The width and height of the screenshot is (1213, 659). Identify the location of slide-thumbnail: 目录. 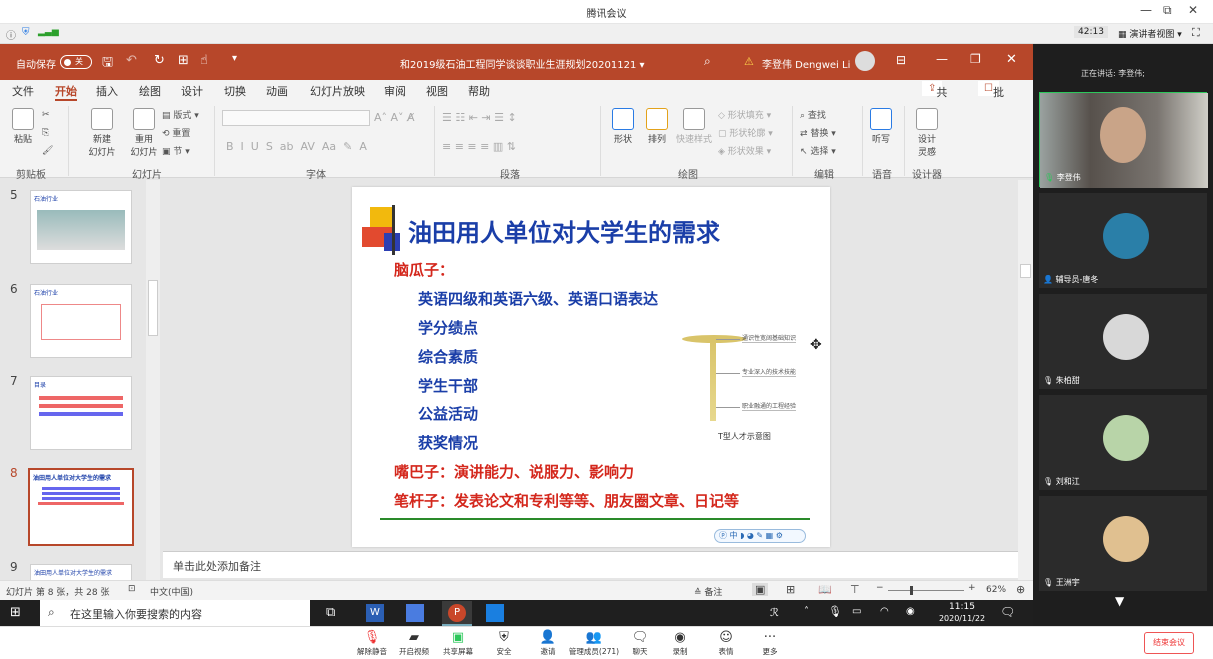
(81, 413).